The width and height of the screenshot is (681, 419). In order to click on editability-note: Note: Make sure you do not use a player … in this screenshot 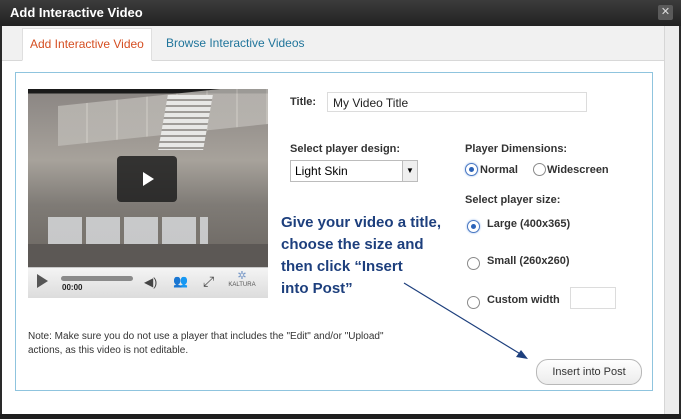, I will do `click(228, 344)`.